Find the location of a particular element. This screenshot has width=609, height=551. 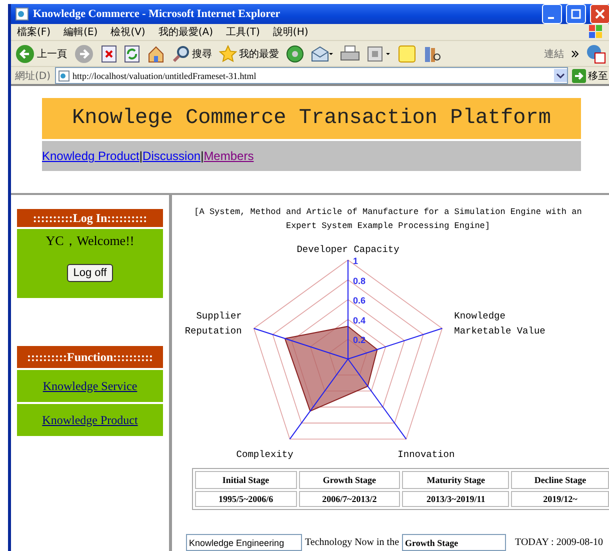

dropdown-icon is located at coordinates (560, 75).